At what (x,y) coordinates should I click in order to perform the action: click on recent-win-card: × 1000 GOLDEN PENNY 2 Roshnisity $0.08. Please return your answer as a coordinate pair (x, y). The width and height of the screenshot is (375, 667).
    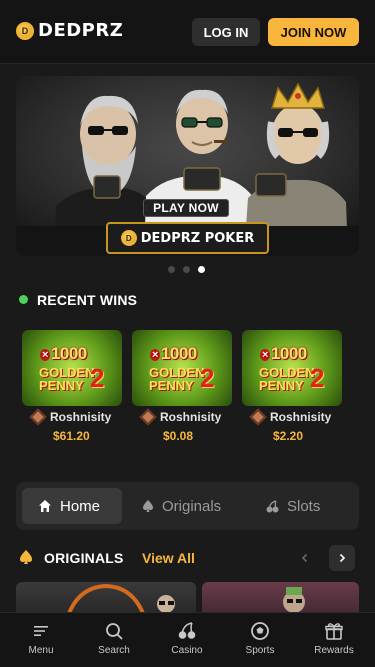
    Looking at the image, I should click on (183, 388).